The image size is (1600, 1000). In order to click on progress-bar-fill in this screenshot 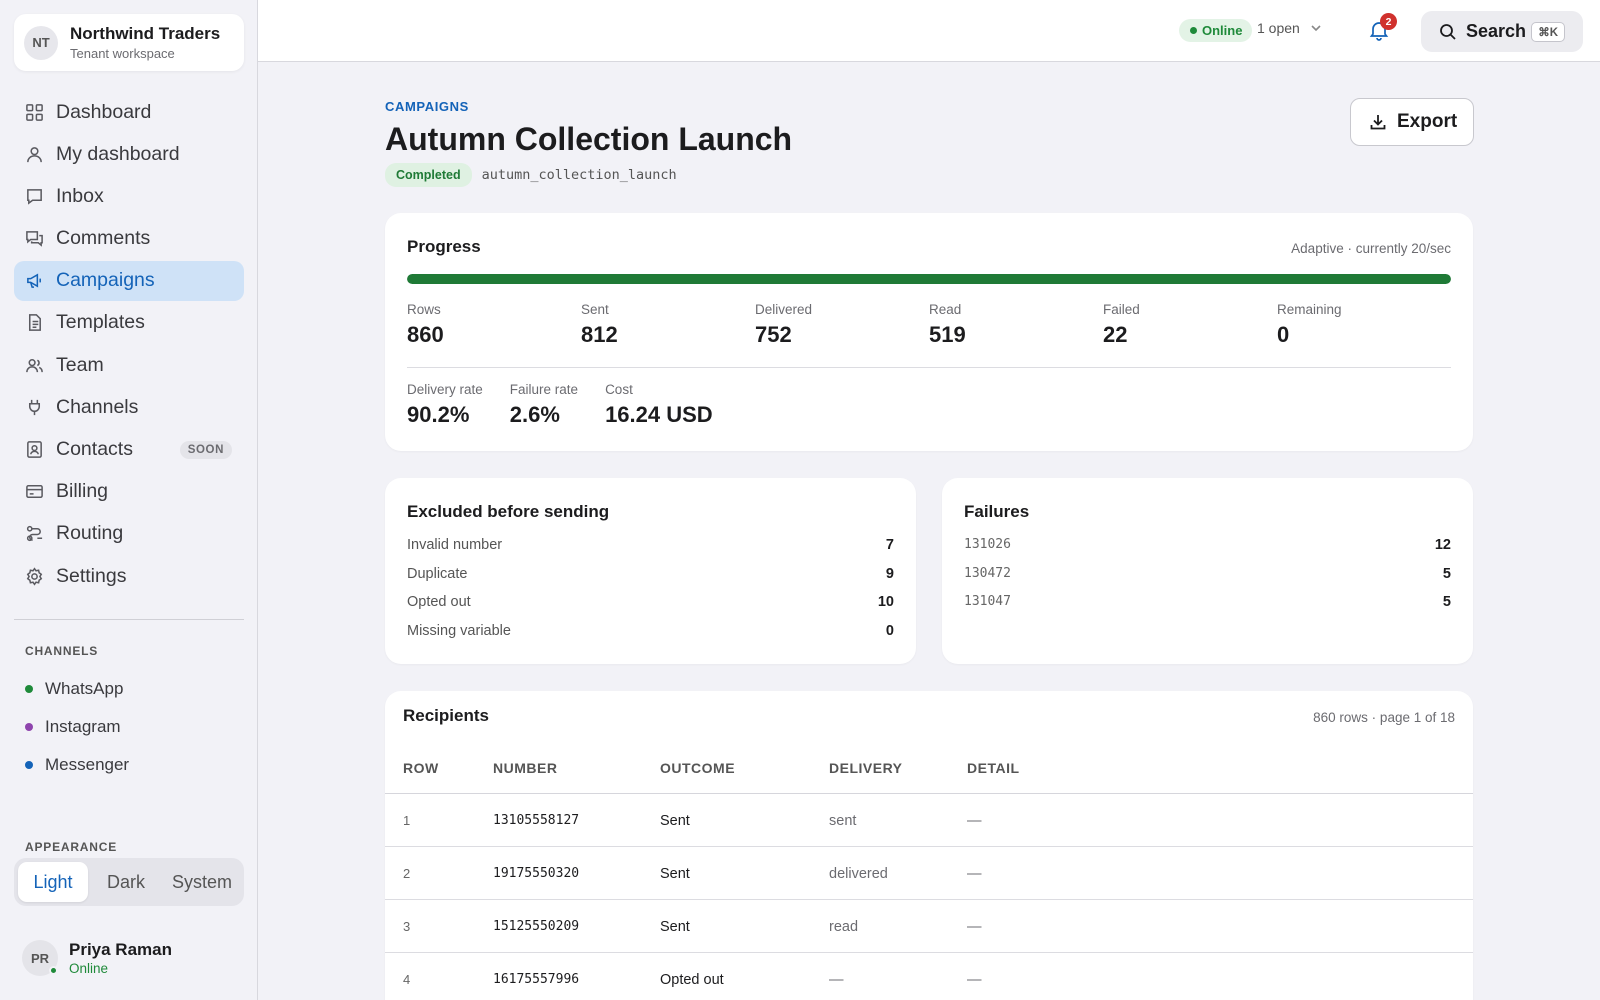, I will do `click(929, 279)`.